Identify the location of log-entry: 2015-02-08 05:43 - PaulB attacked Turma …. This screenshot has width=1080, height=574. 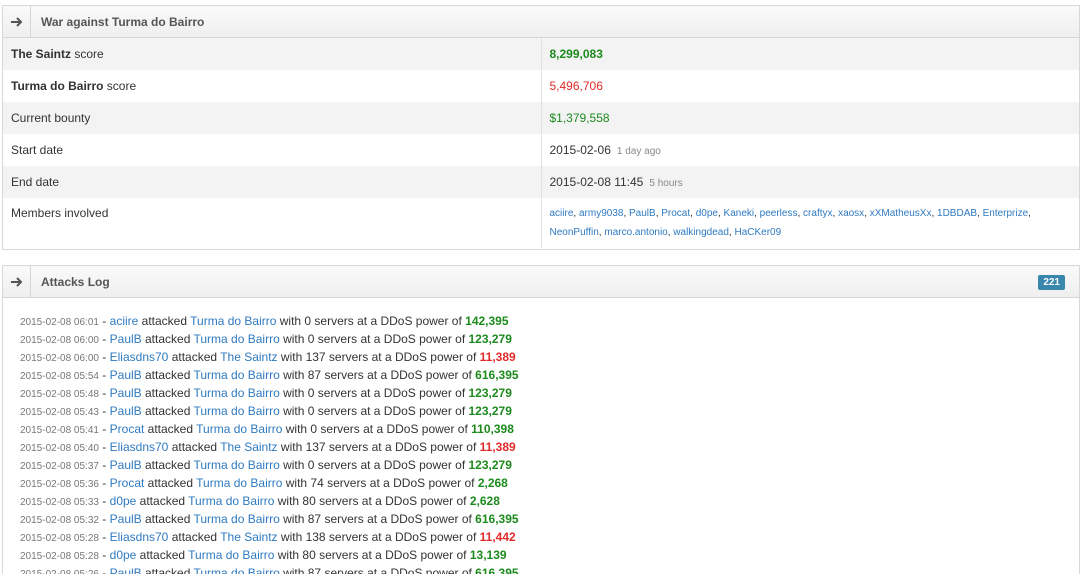
(266, 411).